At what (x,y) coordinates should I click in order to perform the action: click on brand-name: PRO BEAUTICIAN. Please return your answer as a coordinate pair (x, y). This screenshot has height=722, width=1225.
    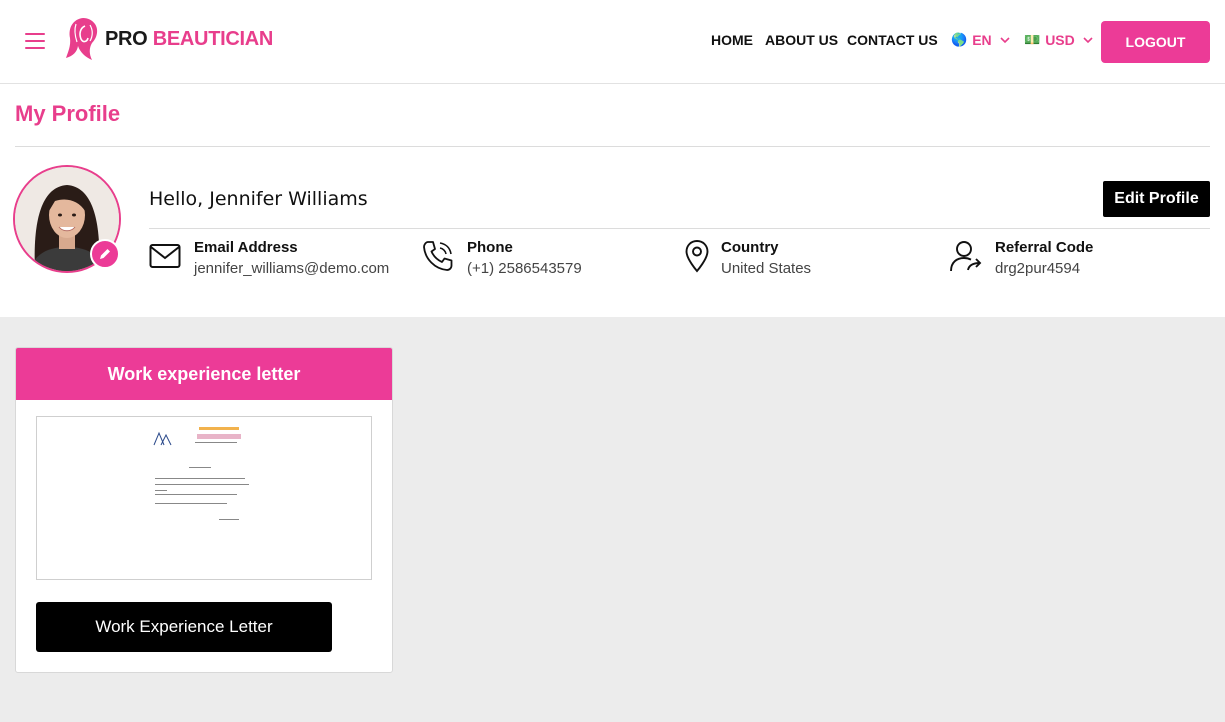
    Looking at the image, I should click on (189, 39).